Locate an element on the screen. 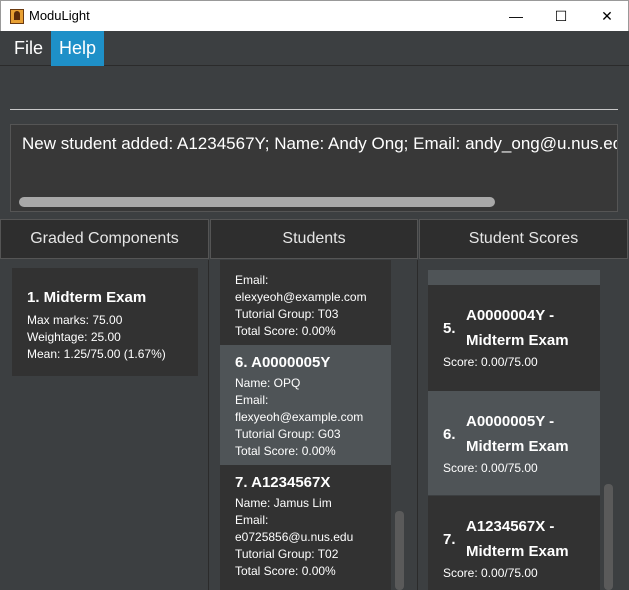 This screenshot has width=629, height=590. title-bar: ModuLight — ☐ ✕ is located at coordinates (314, 15).